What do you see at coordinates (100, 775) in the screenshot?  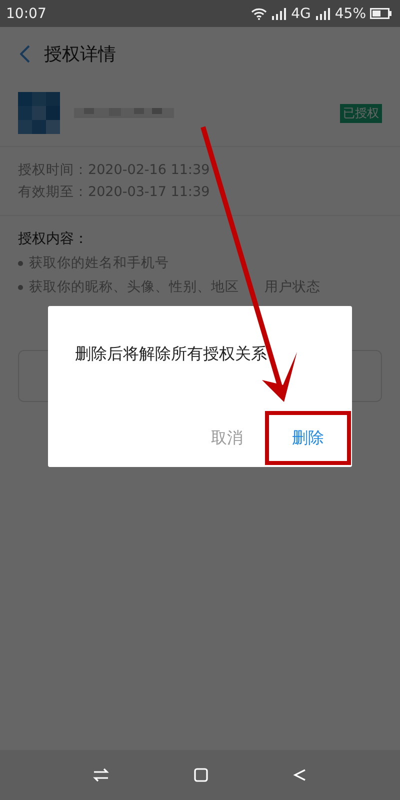 I see `swap-icon` at bounding box center [100, 775].